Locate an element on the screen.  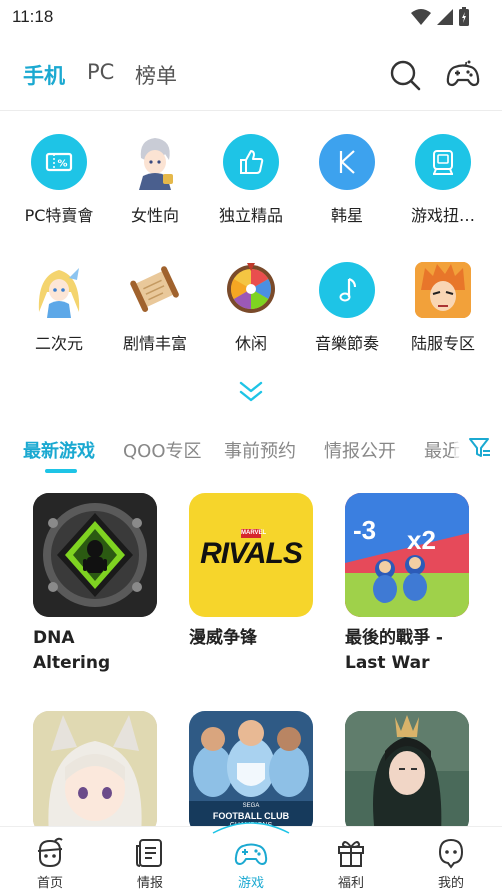
nav-games: 游戏 is located at coordinates (251, 859).